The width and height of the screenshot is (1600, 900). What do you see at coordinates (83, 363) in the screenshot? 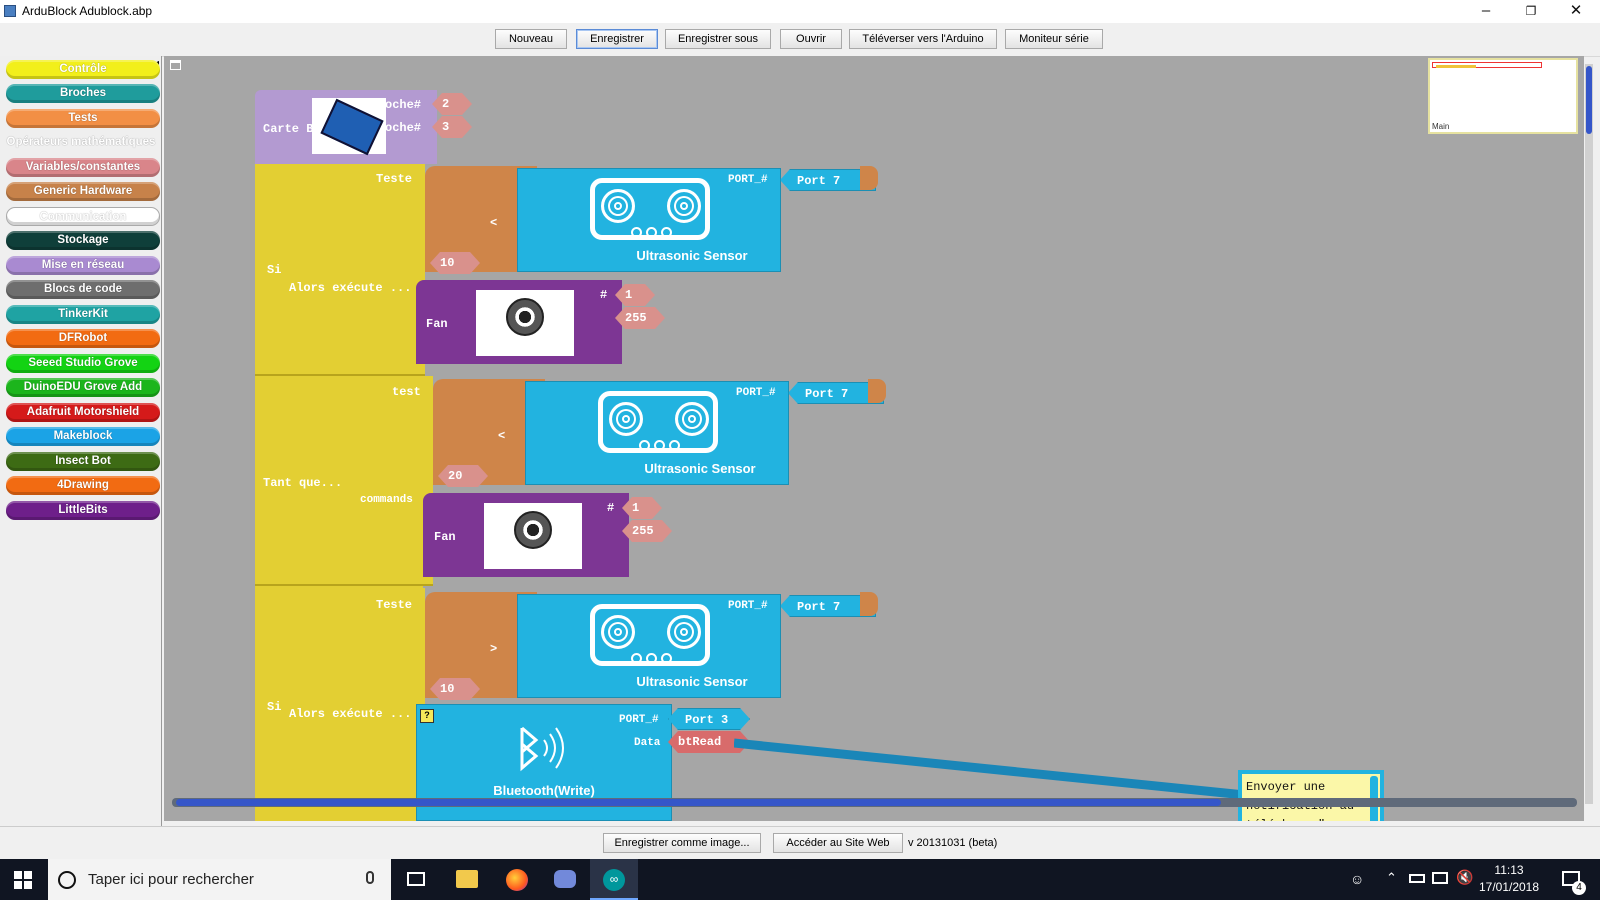
I see `palette-category: Seeed Studio Grove` at bounding box center [83, 363].